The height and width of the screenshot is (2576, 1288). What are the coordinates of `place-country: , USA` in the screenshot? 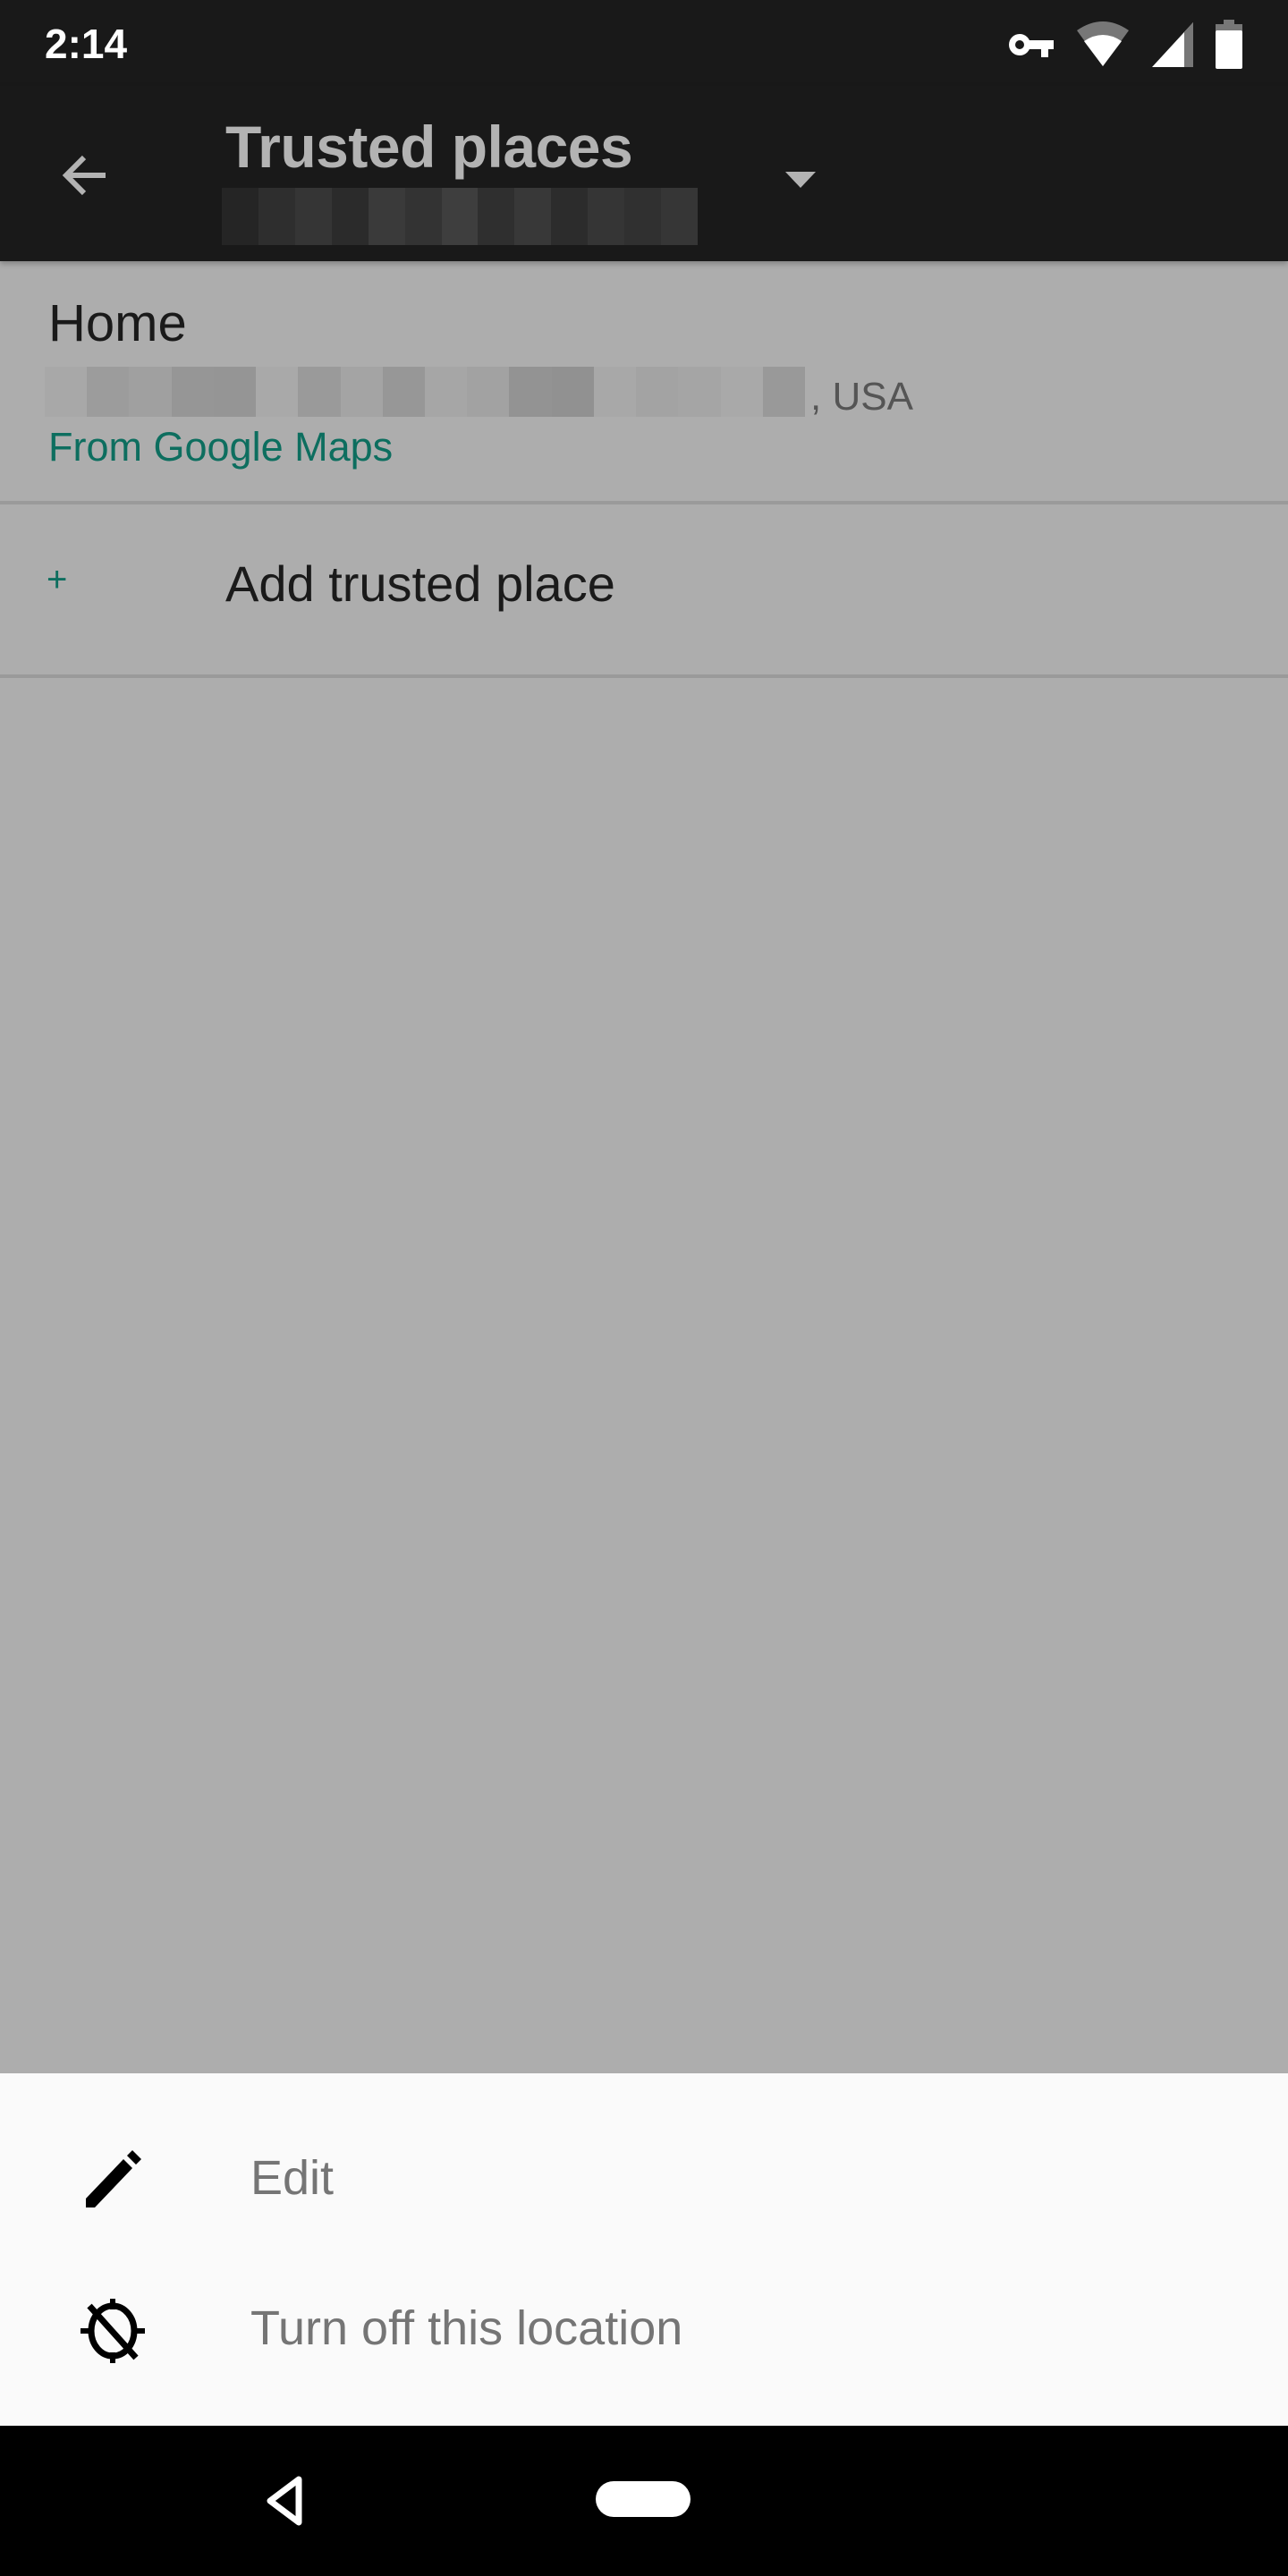 It's located at (861, 397).